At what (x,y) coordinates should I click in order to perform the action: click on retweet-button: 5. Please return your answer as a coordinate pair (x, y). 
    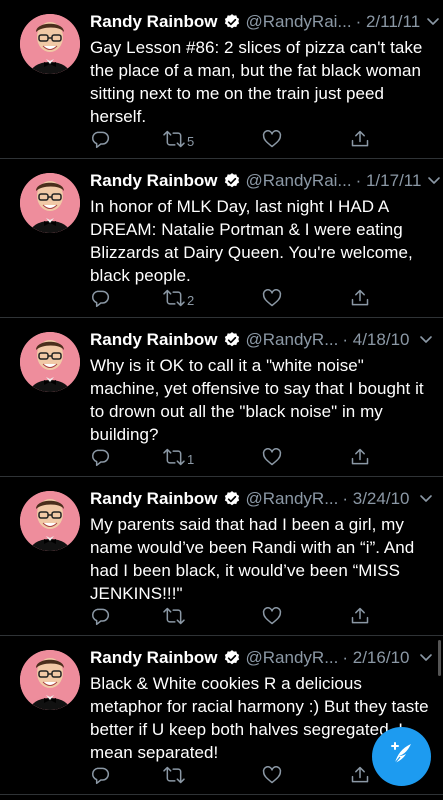
    Looking at the image, I should click on (178, 139).